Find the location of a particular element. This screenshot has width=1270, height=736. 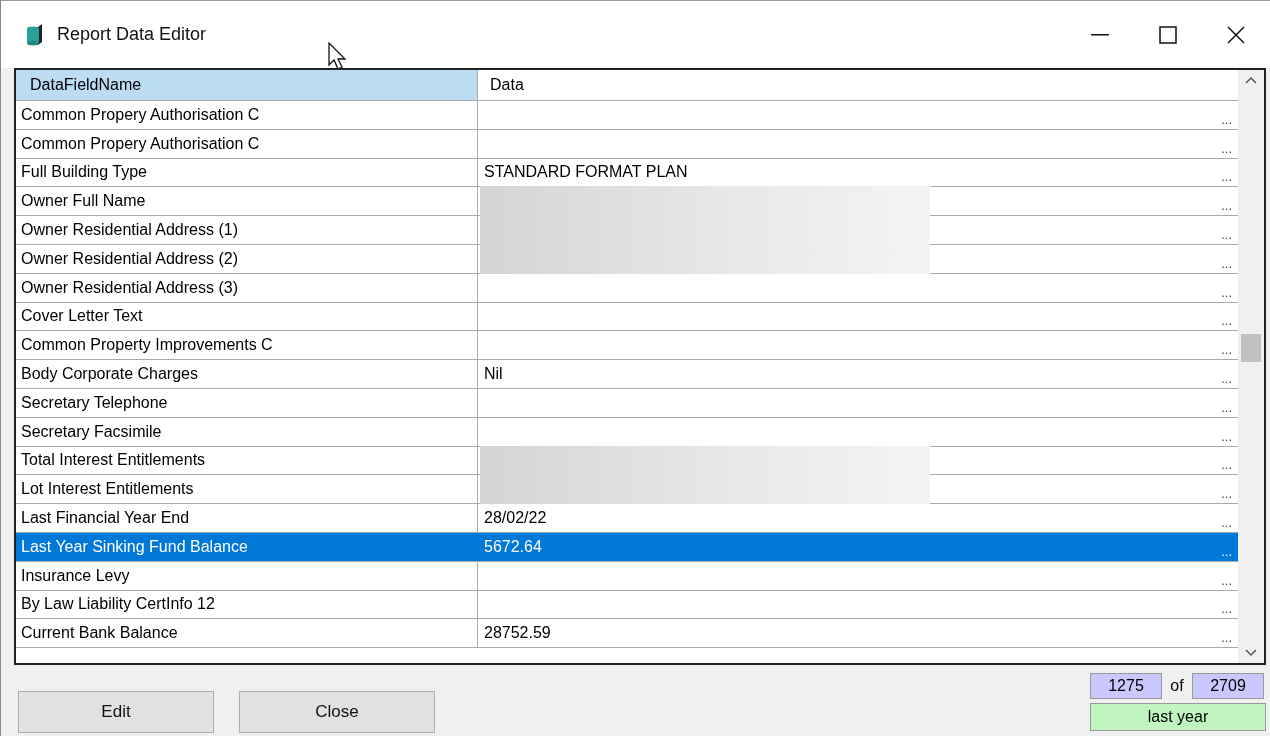

table-cell: Secretary Telephone is located at coordinates (247, 402).